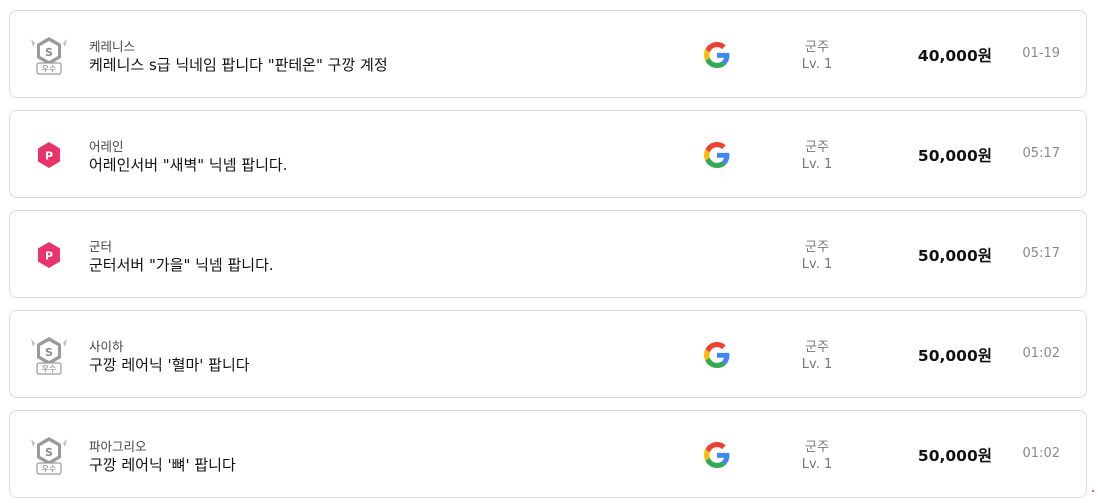  Describe the element at coordinates (118, 446) in the screenshot. I see `server-name: 파아그리오` at that location.